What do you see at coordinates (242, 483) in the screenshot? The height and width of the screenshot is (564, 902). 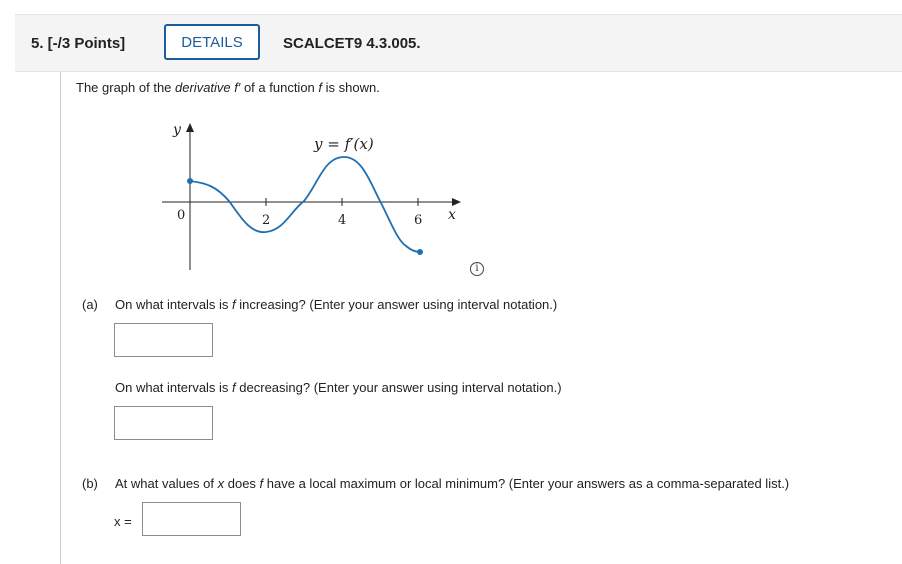 I see `part-b-middle: does` at bounding box center [242, 483].